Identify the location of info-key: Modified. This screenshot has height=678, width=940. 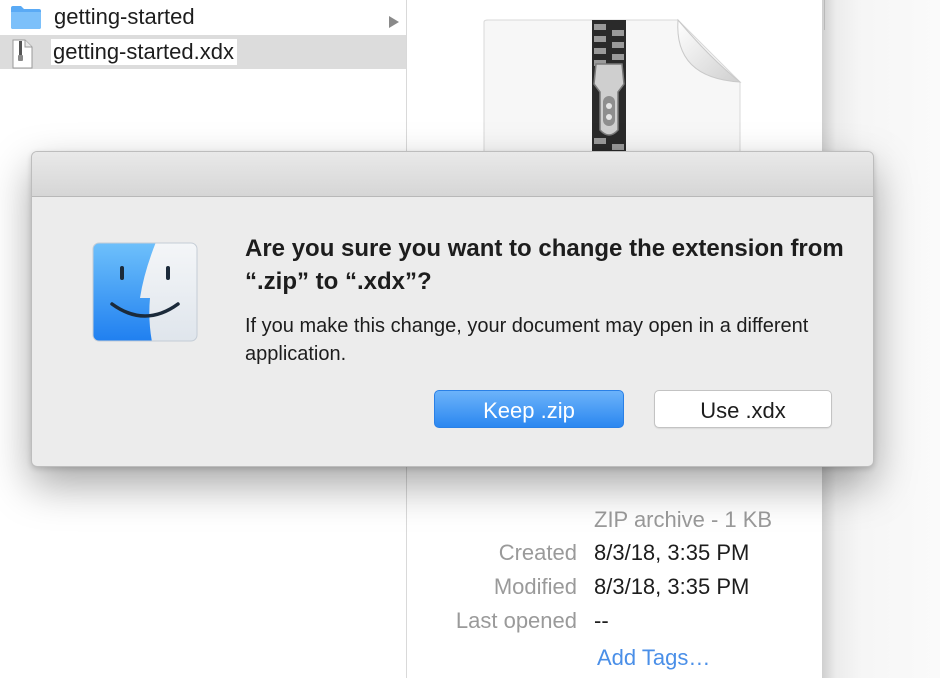
(535, 586).